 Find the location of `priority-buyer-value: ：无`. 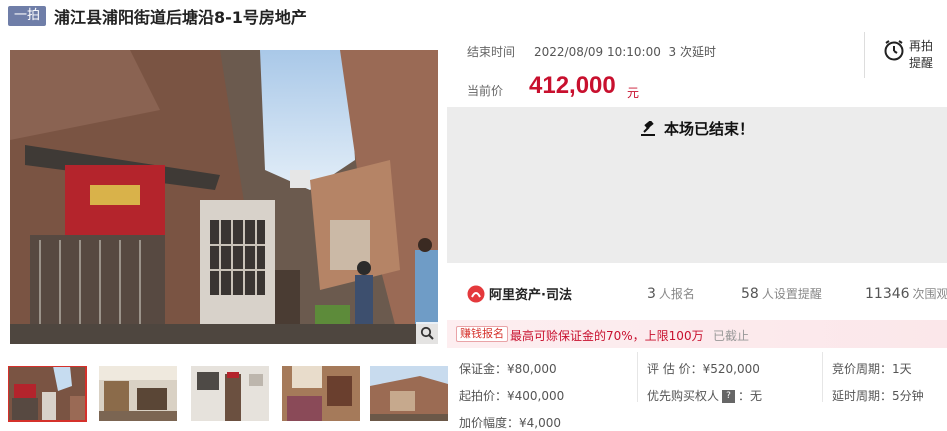

priority-buyer-value: ：无 is located at coordinates (750, 396).